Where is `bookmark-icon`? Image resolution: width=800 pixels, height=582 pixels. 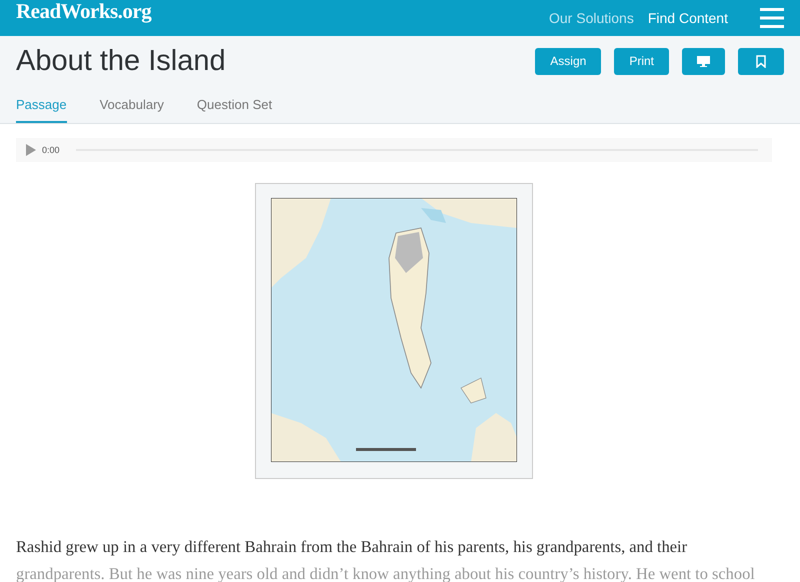
bookmark-icon is located at coordinates (761, 61).